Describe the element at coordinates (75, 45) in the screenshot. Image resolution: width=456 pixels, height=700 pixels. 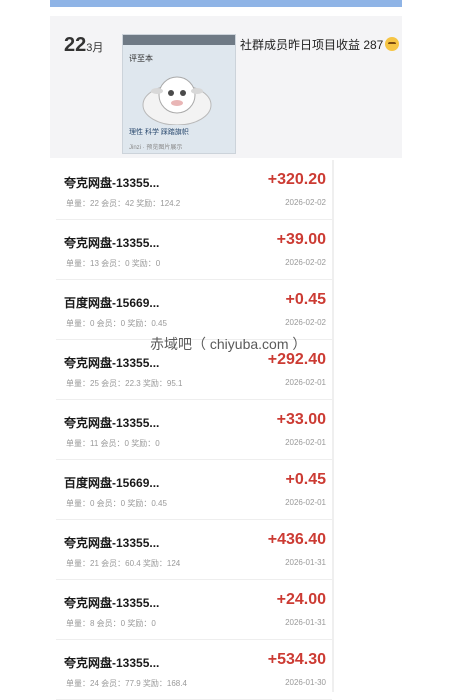
I see `post-day: 22` at that location.